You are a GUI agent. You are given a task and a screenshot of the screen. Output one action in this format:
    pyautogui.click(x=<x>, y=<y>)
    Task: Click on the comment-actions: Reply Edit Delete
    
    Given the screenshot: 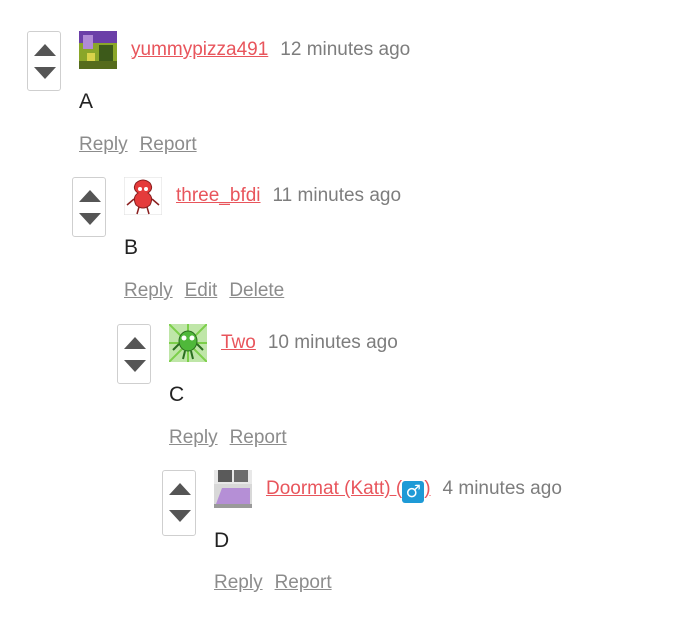 What is the action you would take?
    pyautogui.click(x=210, y=291)
    